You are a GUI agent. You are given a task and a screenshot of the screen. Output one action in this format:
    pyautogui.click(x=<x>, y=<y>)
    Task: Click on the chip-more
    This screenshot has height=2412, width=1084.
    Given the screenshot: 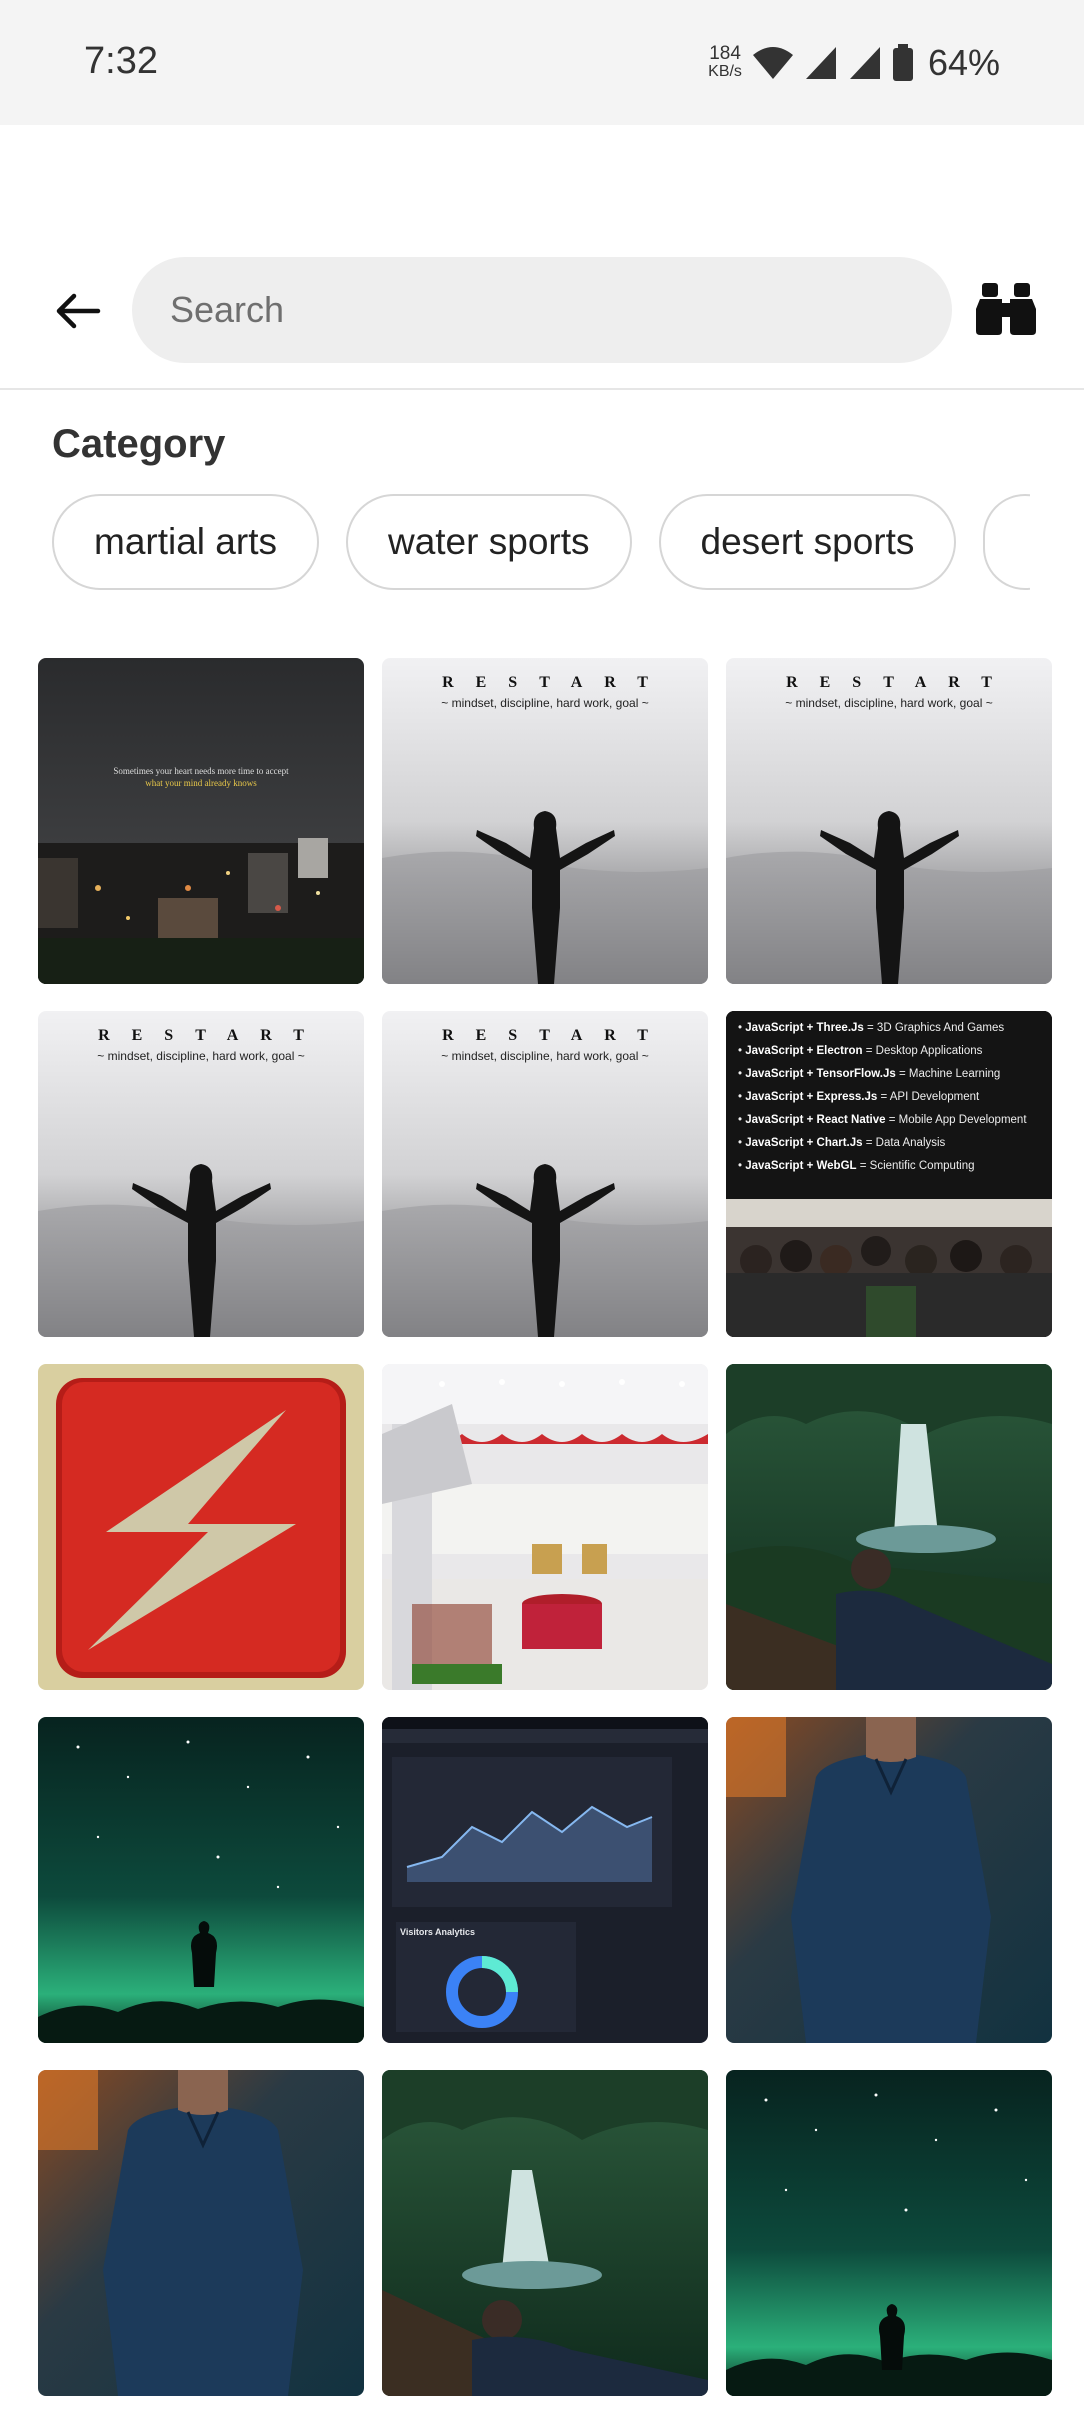 What is the action you would take?
    pyautogui.click(x=1006, y=542)
    